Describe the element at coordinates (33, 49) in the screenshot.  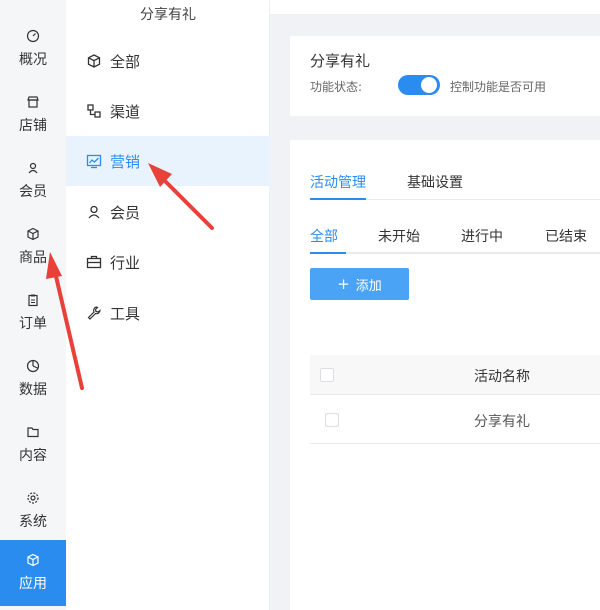
I see `rail-item-overview: 概况` at that location.